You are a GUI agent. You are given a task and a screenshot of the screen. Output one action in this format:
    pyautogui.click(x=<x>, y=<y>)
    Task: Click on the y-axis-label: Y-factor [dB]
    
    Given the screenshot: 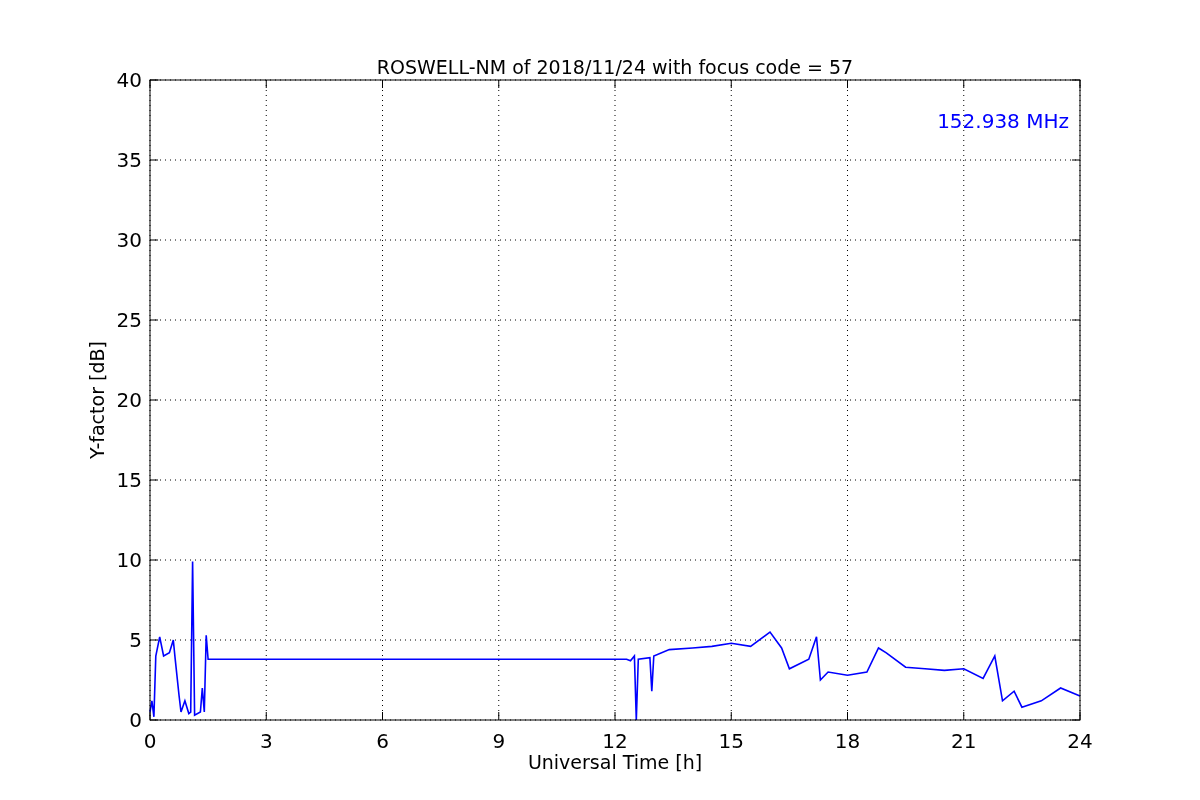 What is the action you would take?
    pyautogui.click(x=97, y=400)
    